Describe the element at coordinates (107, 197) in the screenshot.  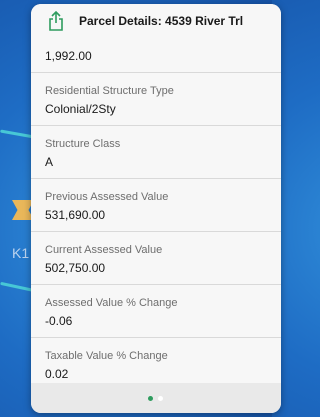
I see `field-label: Previous Assessed Value` at that location.